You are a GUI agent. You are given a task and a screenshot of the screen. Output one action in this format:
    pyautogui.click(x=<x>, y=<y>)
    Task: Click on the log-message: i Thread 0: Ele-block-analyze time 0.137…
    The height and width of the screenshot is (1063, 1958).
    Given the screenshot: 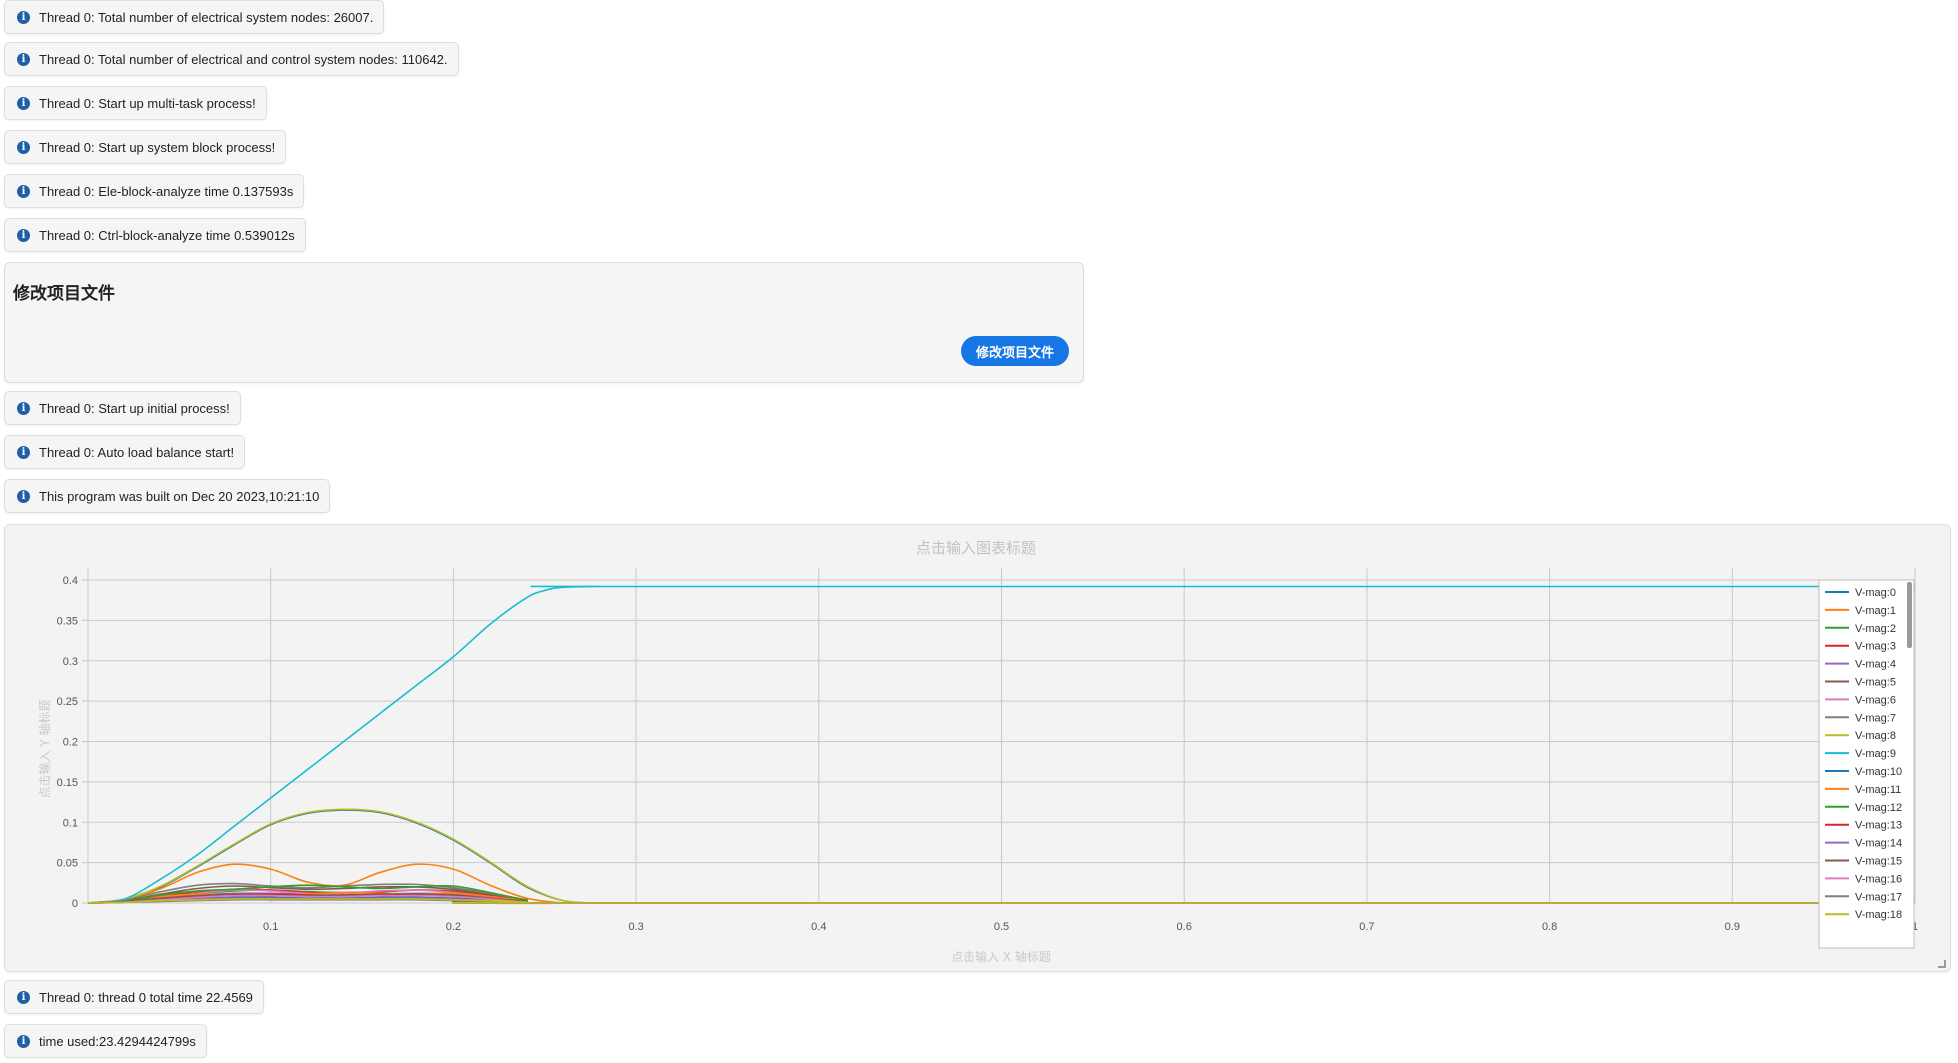 What is the action you would take?
    pyautogui.click(x=154, y=191)
    